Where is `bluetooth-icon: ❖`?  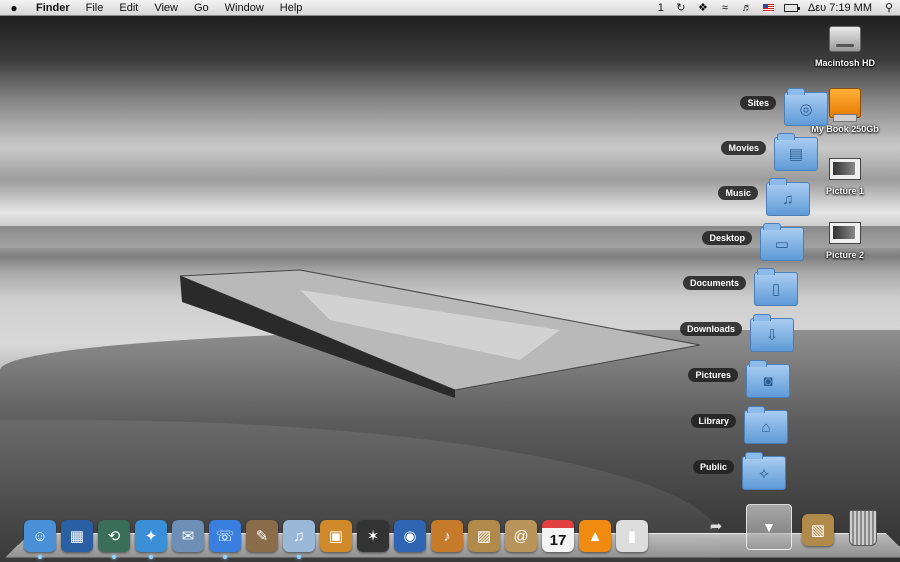 bluetooth-icon: ❖ is located at coordinates (703, 7).